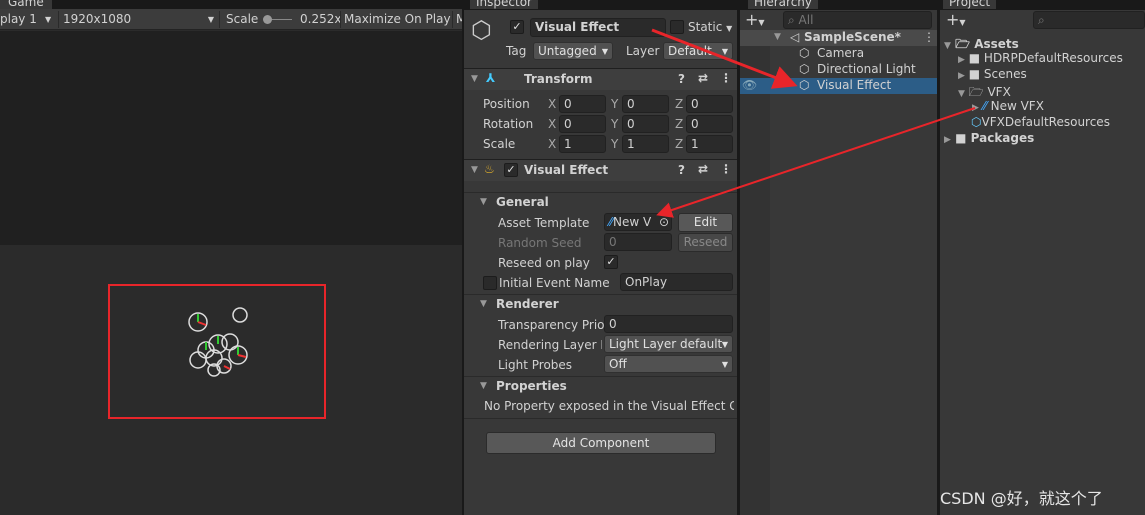 The image size is (1145, 515). I want to click on object-picker-icon: ⊙, so click(664, 222).